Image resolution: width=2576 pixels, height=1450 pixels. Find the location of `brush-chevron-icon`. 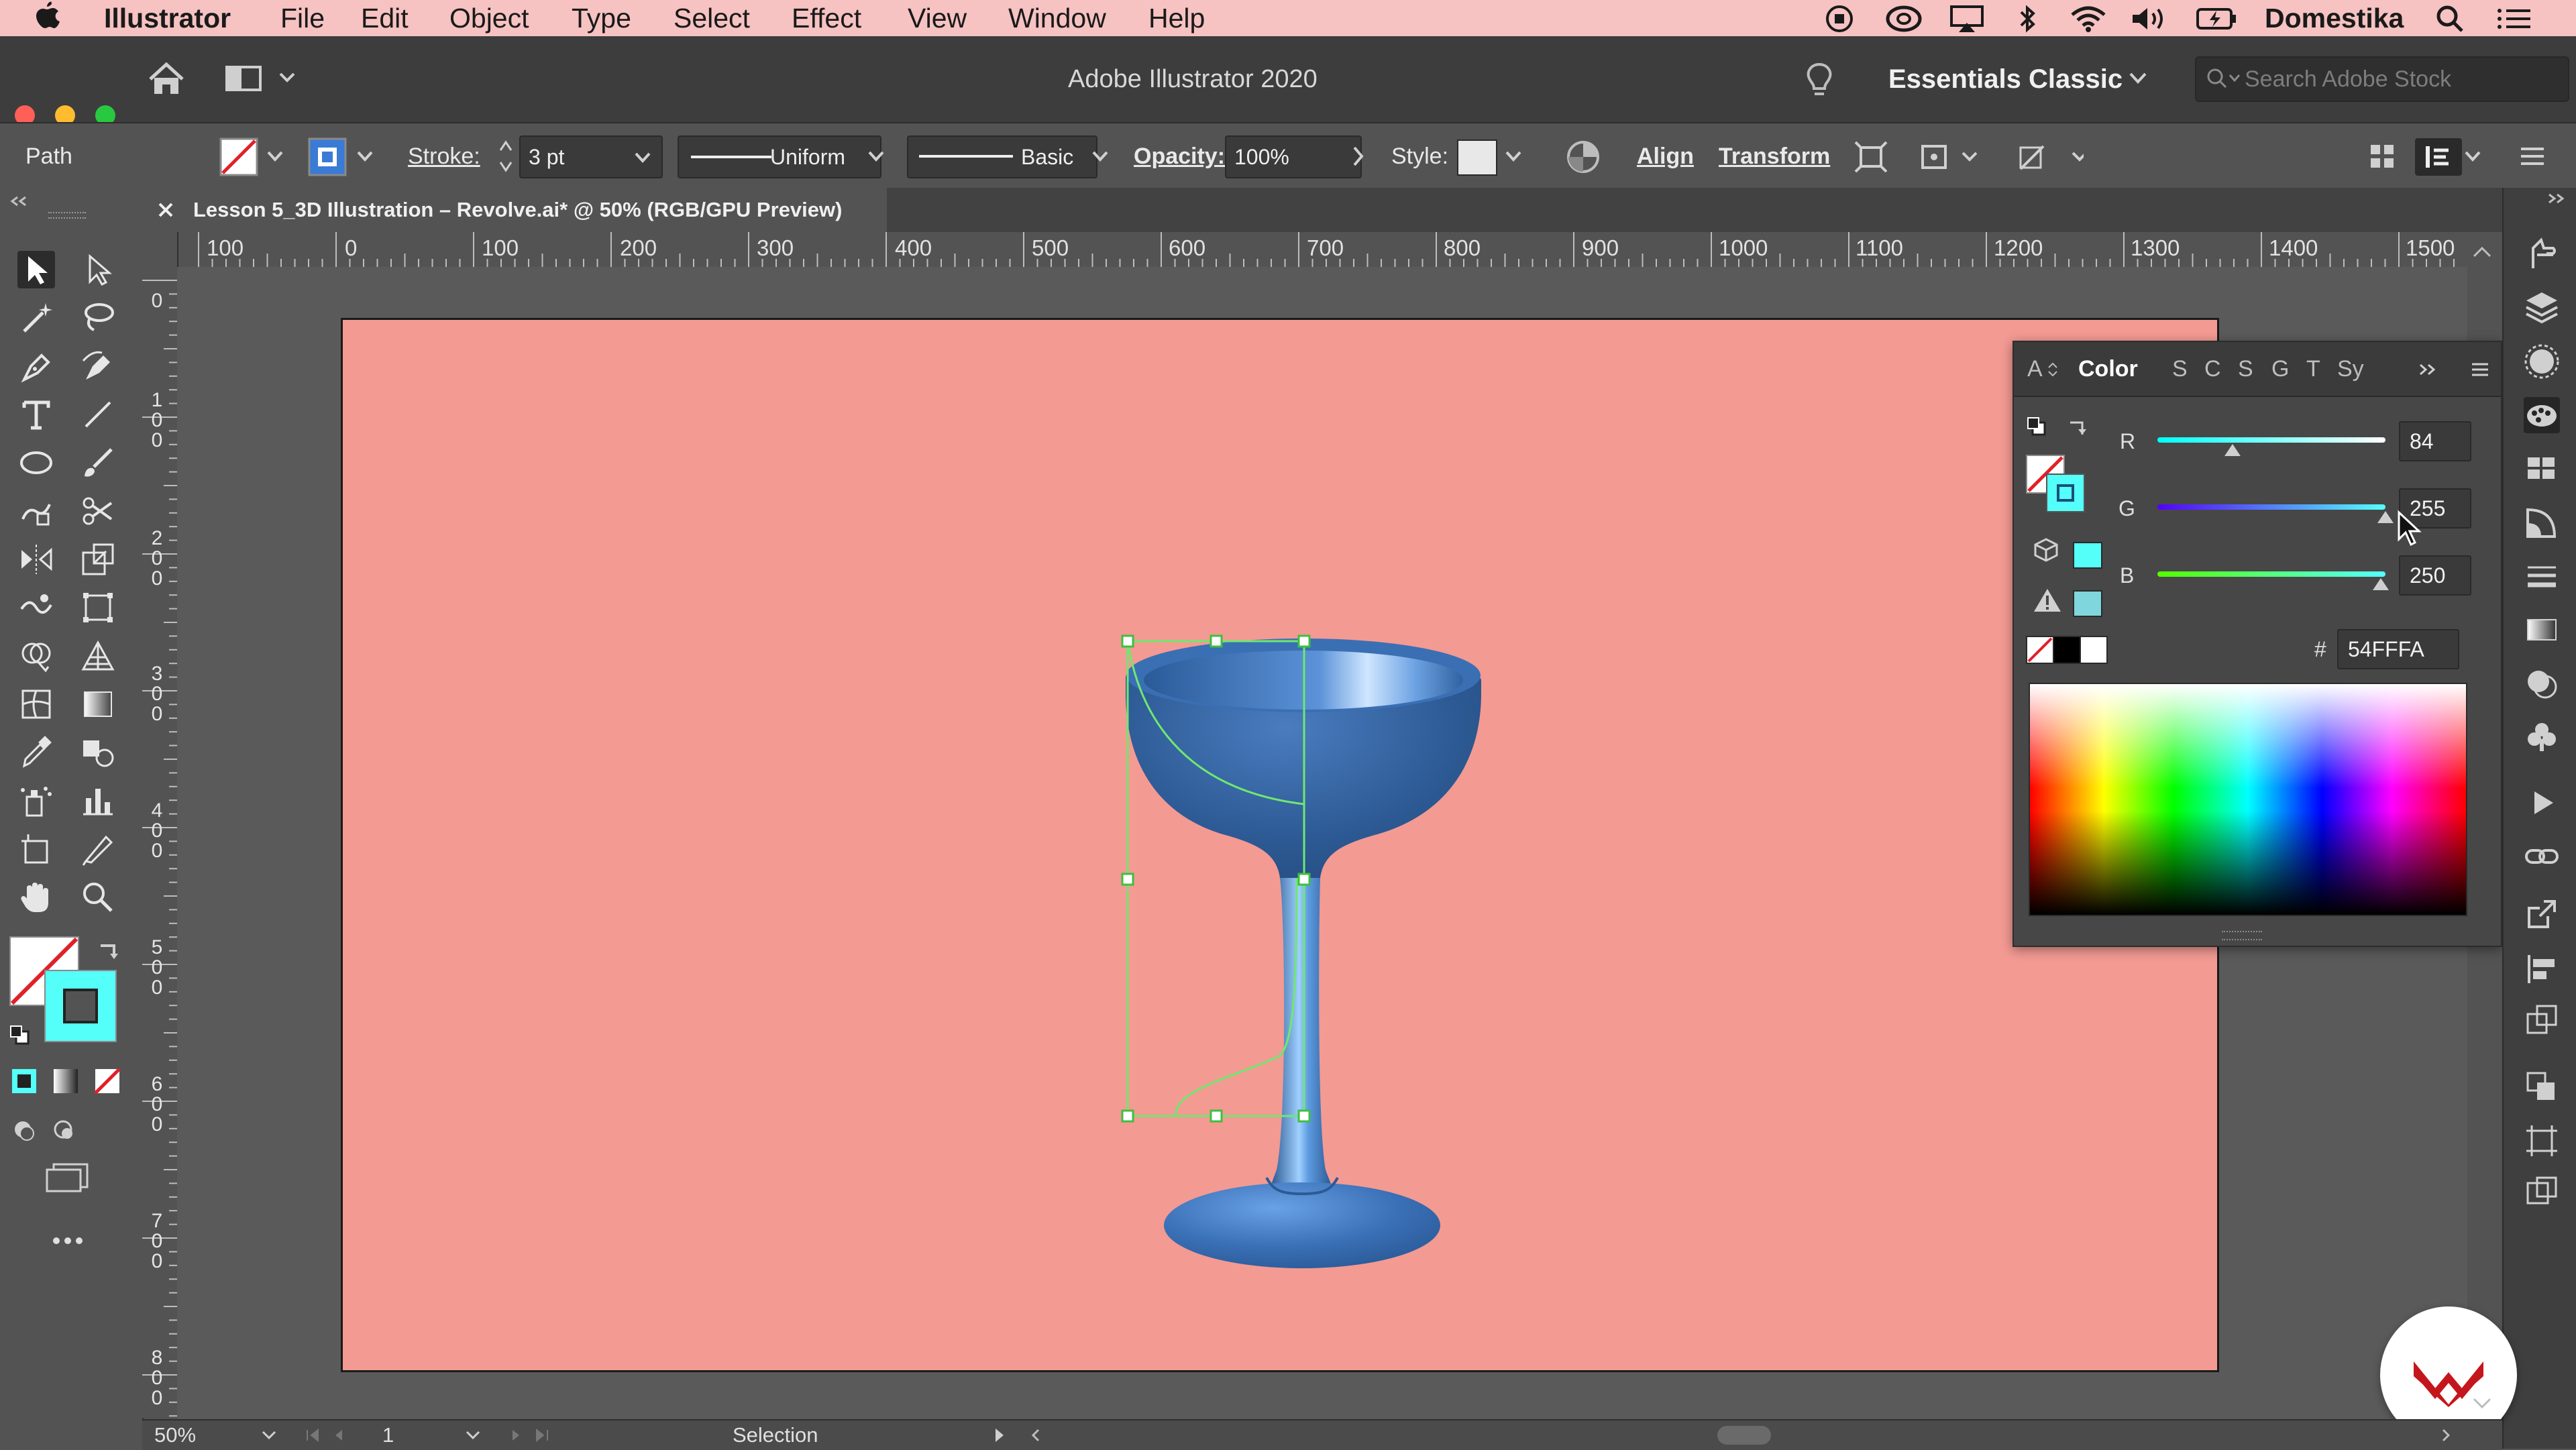

brush-chevron-icon is located at coordinates (1100, 156).